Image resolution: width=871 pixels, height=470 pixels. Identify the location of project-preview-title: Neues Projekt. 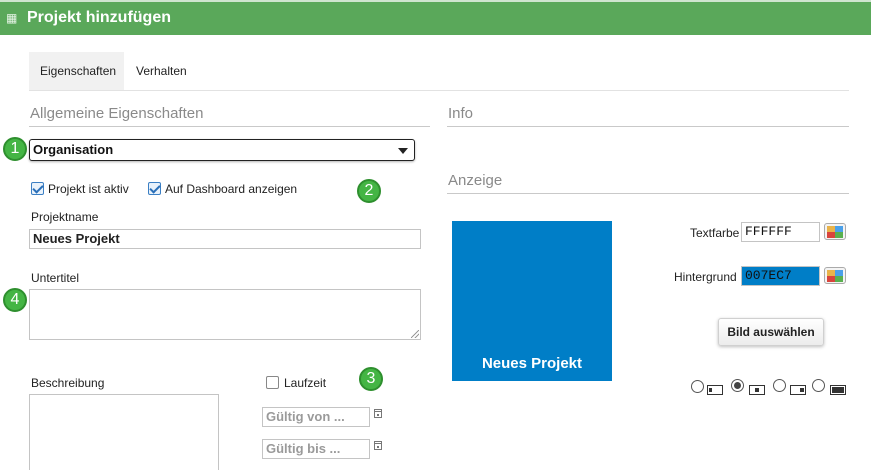
(532, 363).